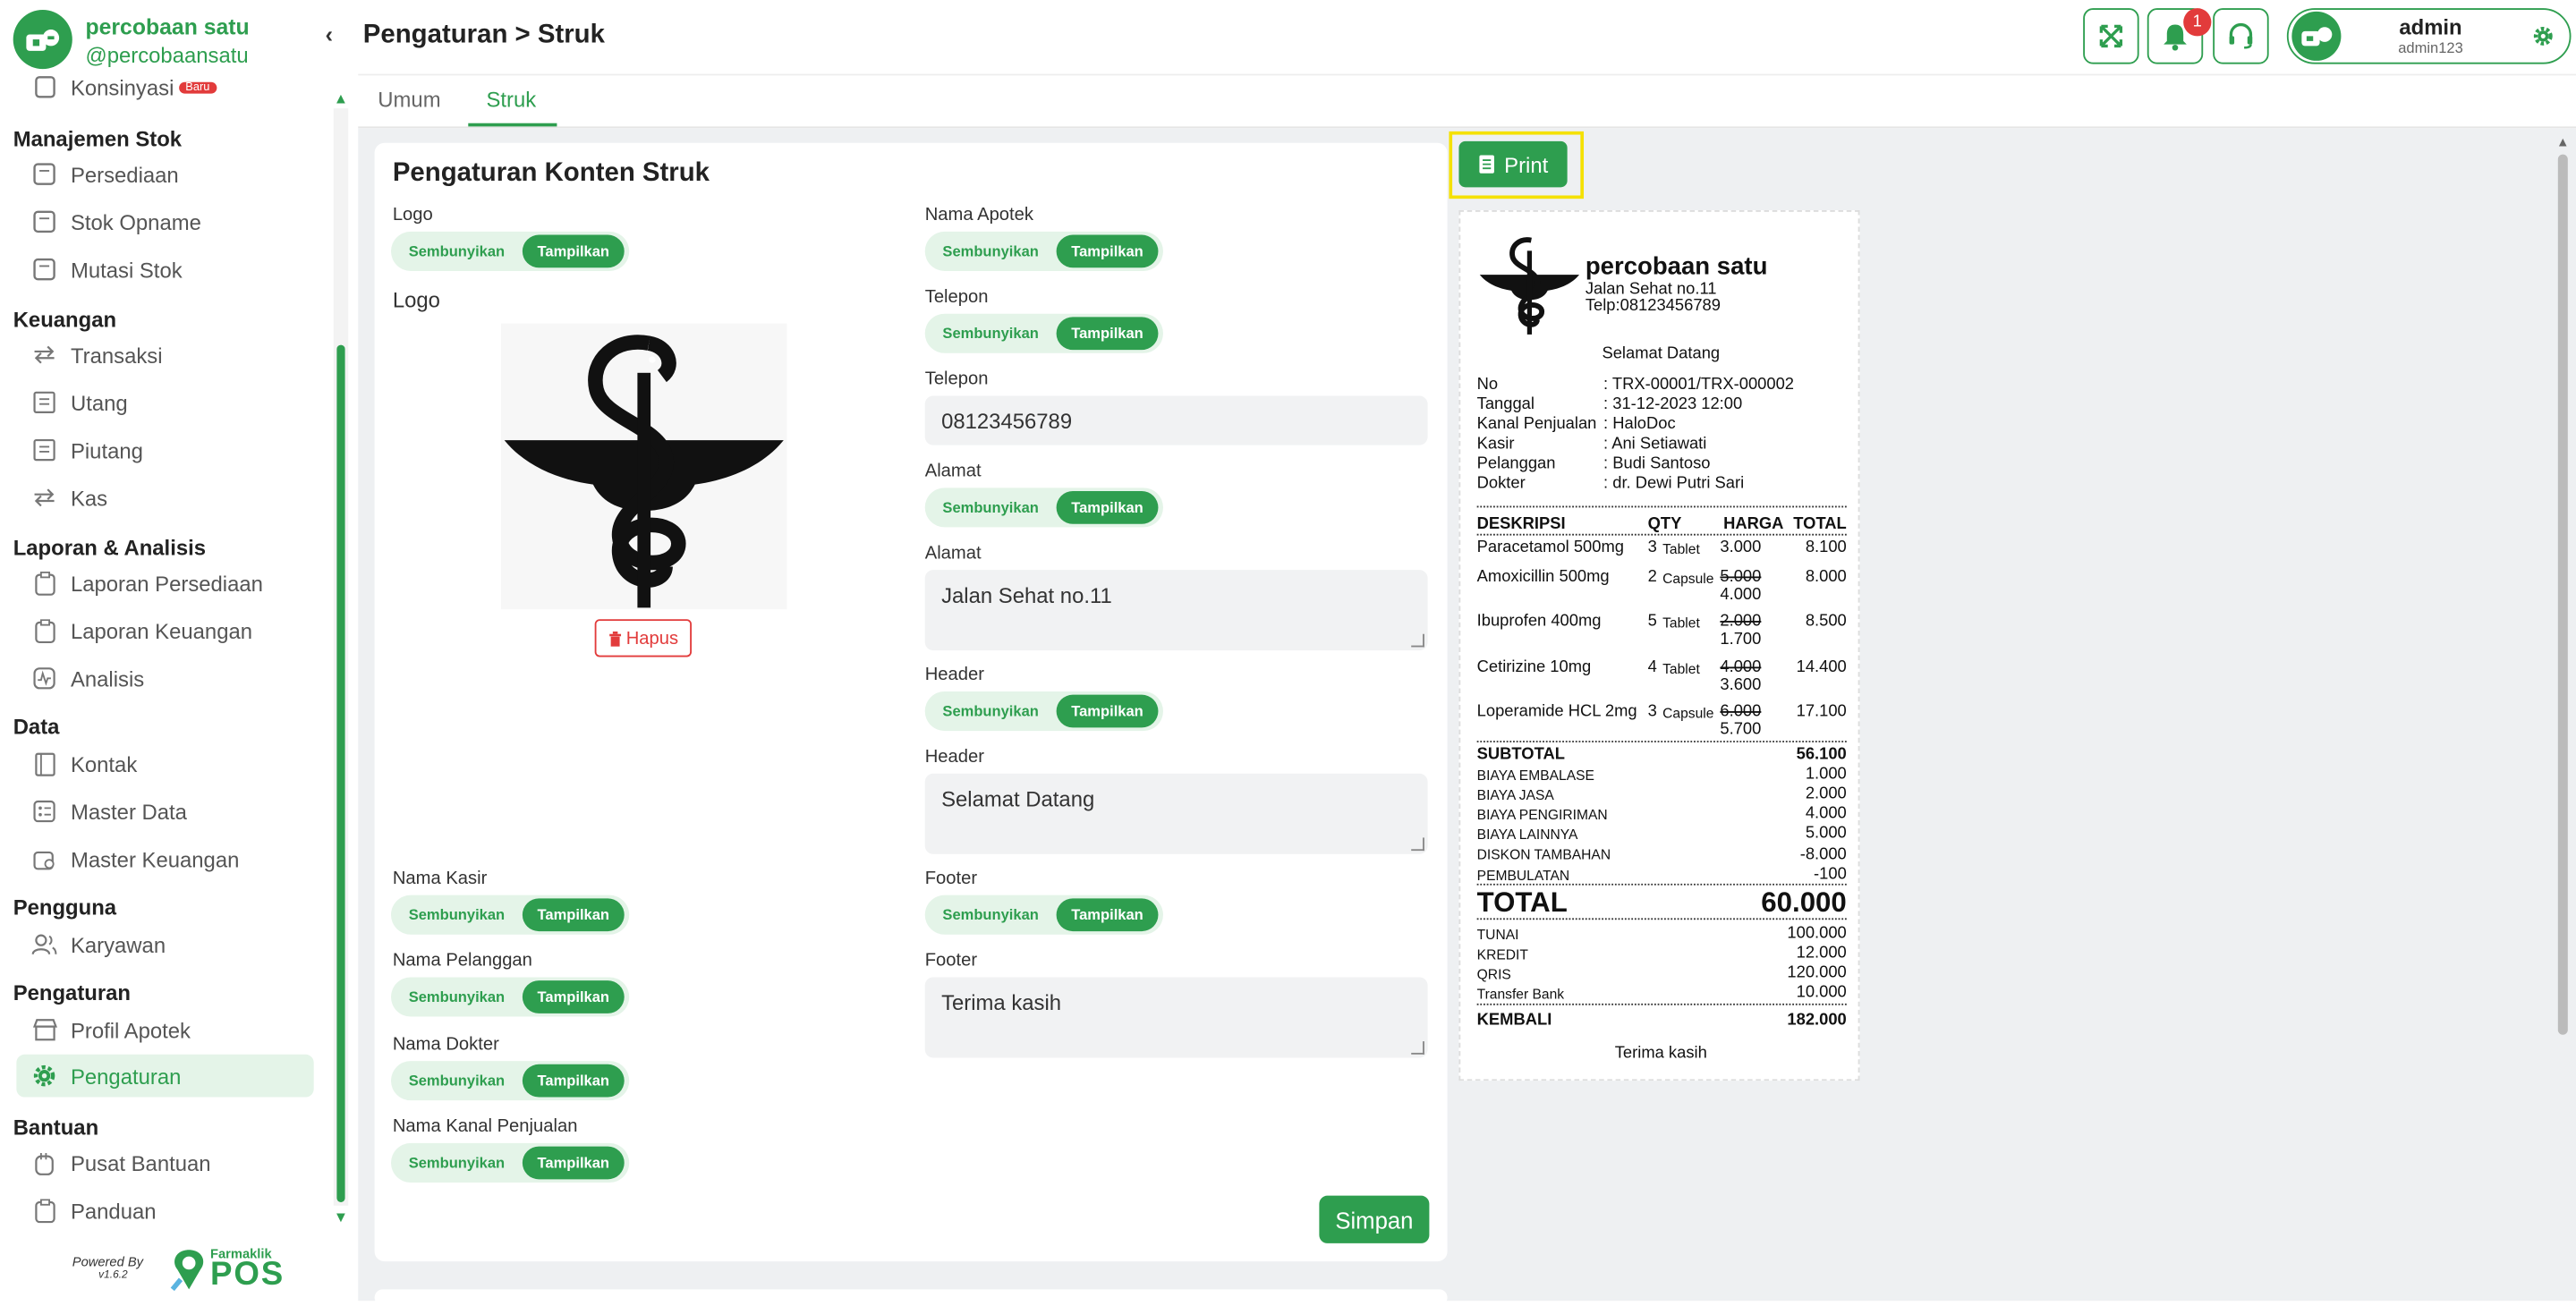 This screenshot has height=1306, width=2576. I want to click on tab-umum: Umum, so click(409, 99).